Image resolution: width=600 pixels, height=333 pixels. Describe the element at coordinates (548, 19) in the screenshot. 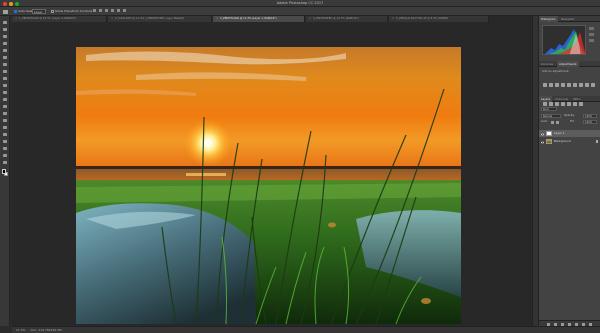

I see `tab-histogram: Histogram` at that location.